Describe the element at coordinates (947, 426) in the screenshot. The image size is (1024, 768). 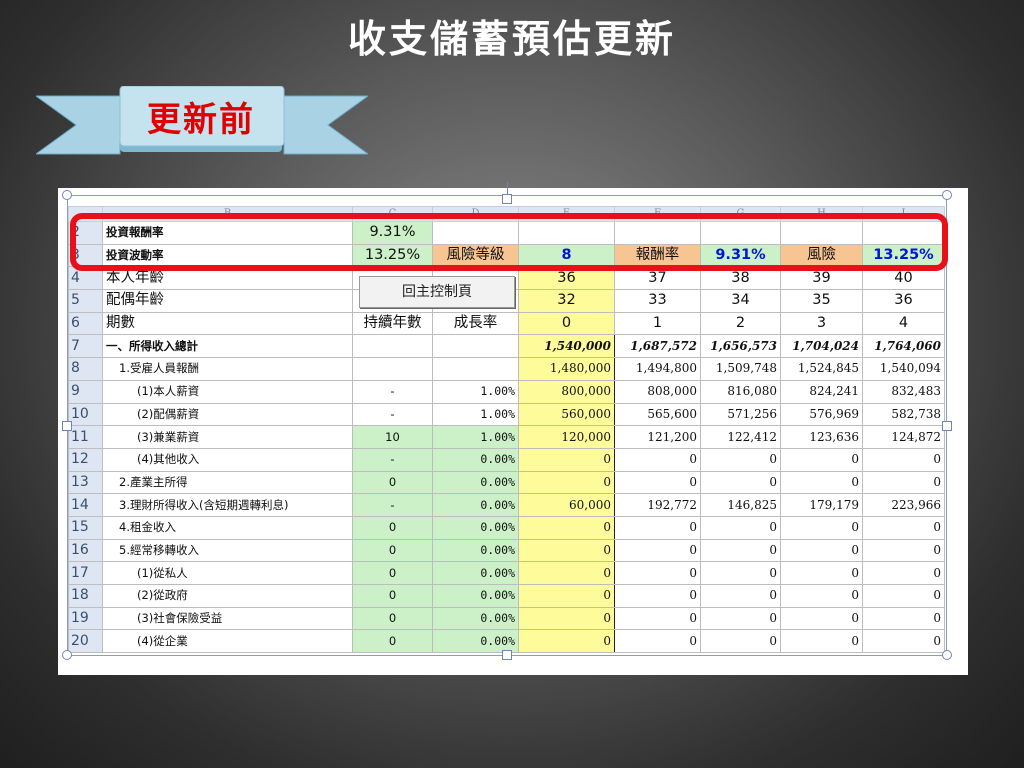
I see `resize-handle-right` at that location.